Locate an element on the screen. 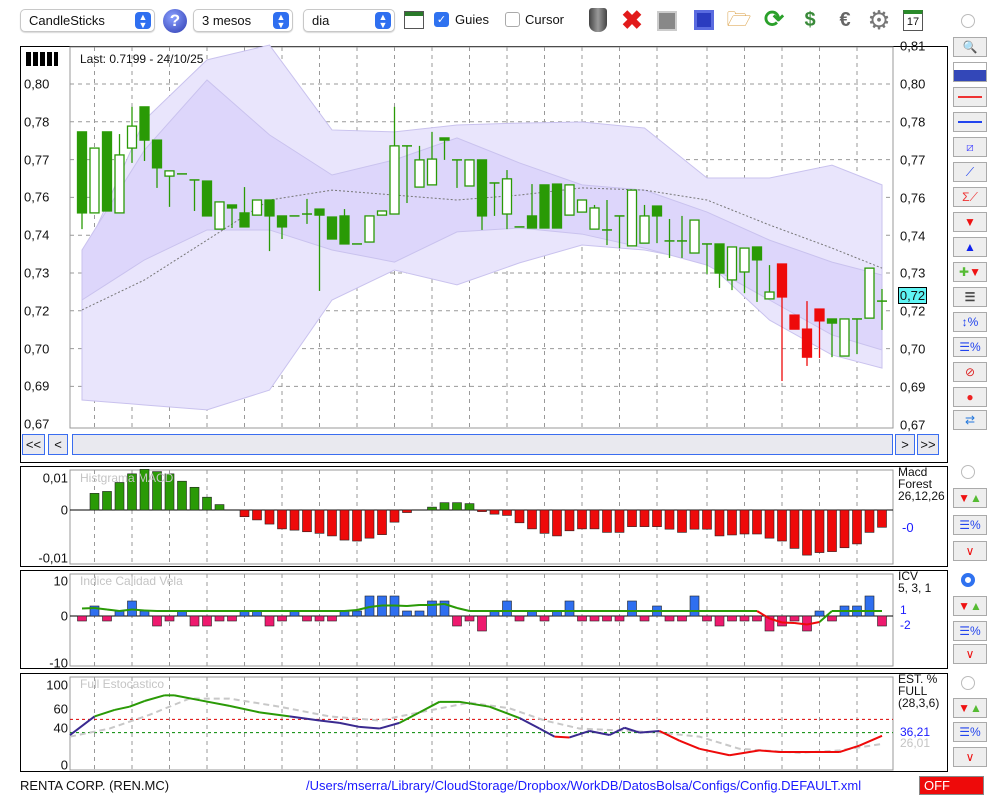 The width and height of the screenshot is (1000, 800). nav-prev-button: < is located at coordinates (58, 444).